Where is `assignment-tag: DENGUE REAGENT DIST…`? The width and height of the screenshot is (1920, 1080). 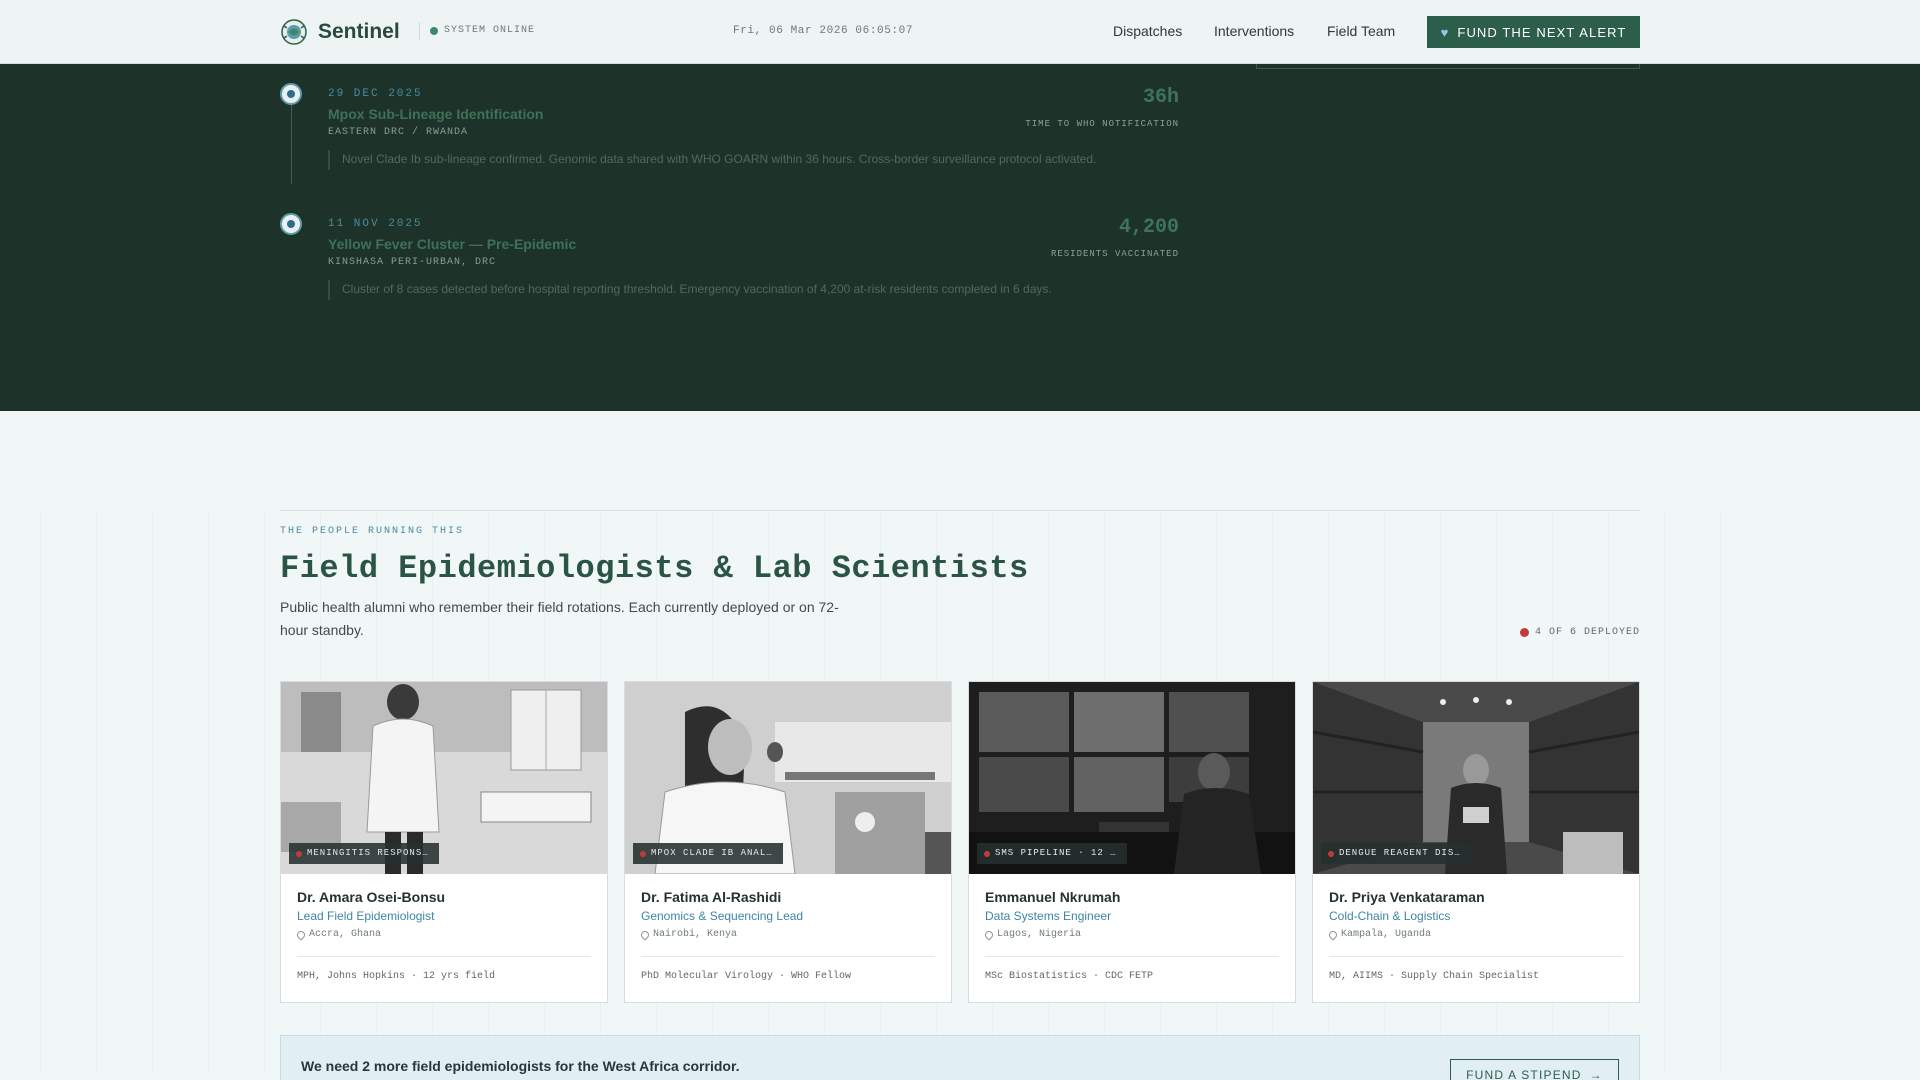 assignment-tag: DENGUE REAGENT DIST… is located at coordinates (1396, 853).